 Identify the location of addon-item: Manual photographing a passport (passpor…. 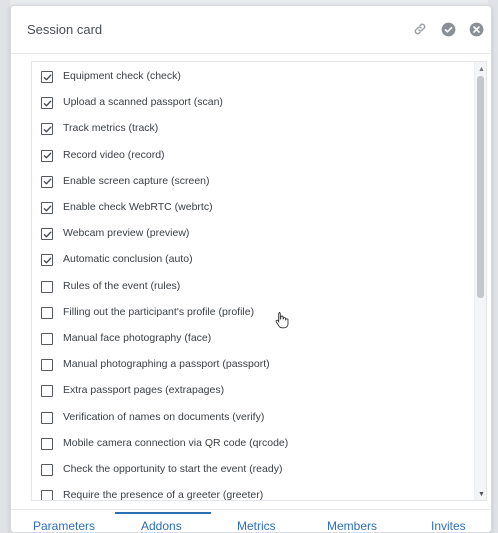
(252, 366).